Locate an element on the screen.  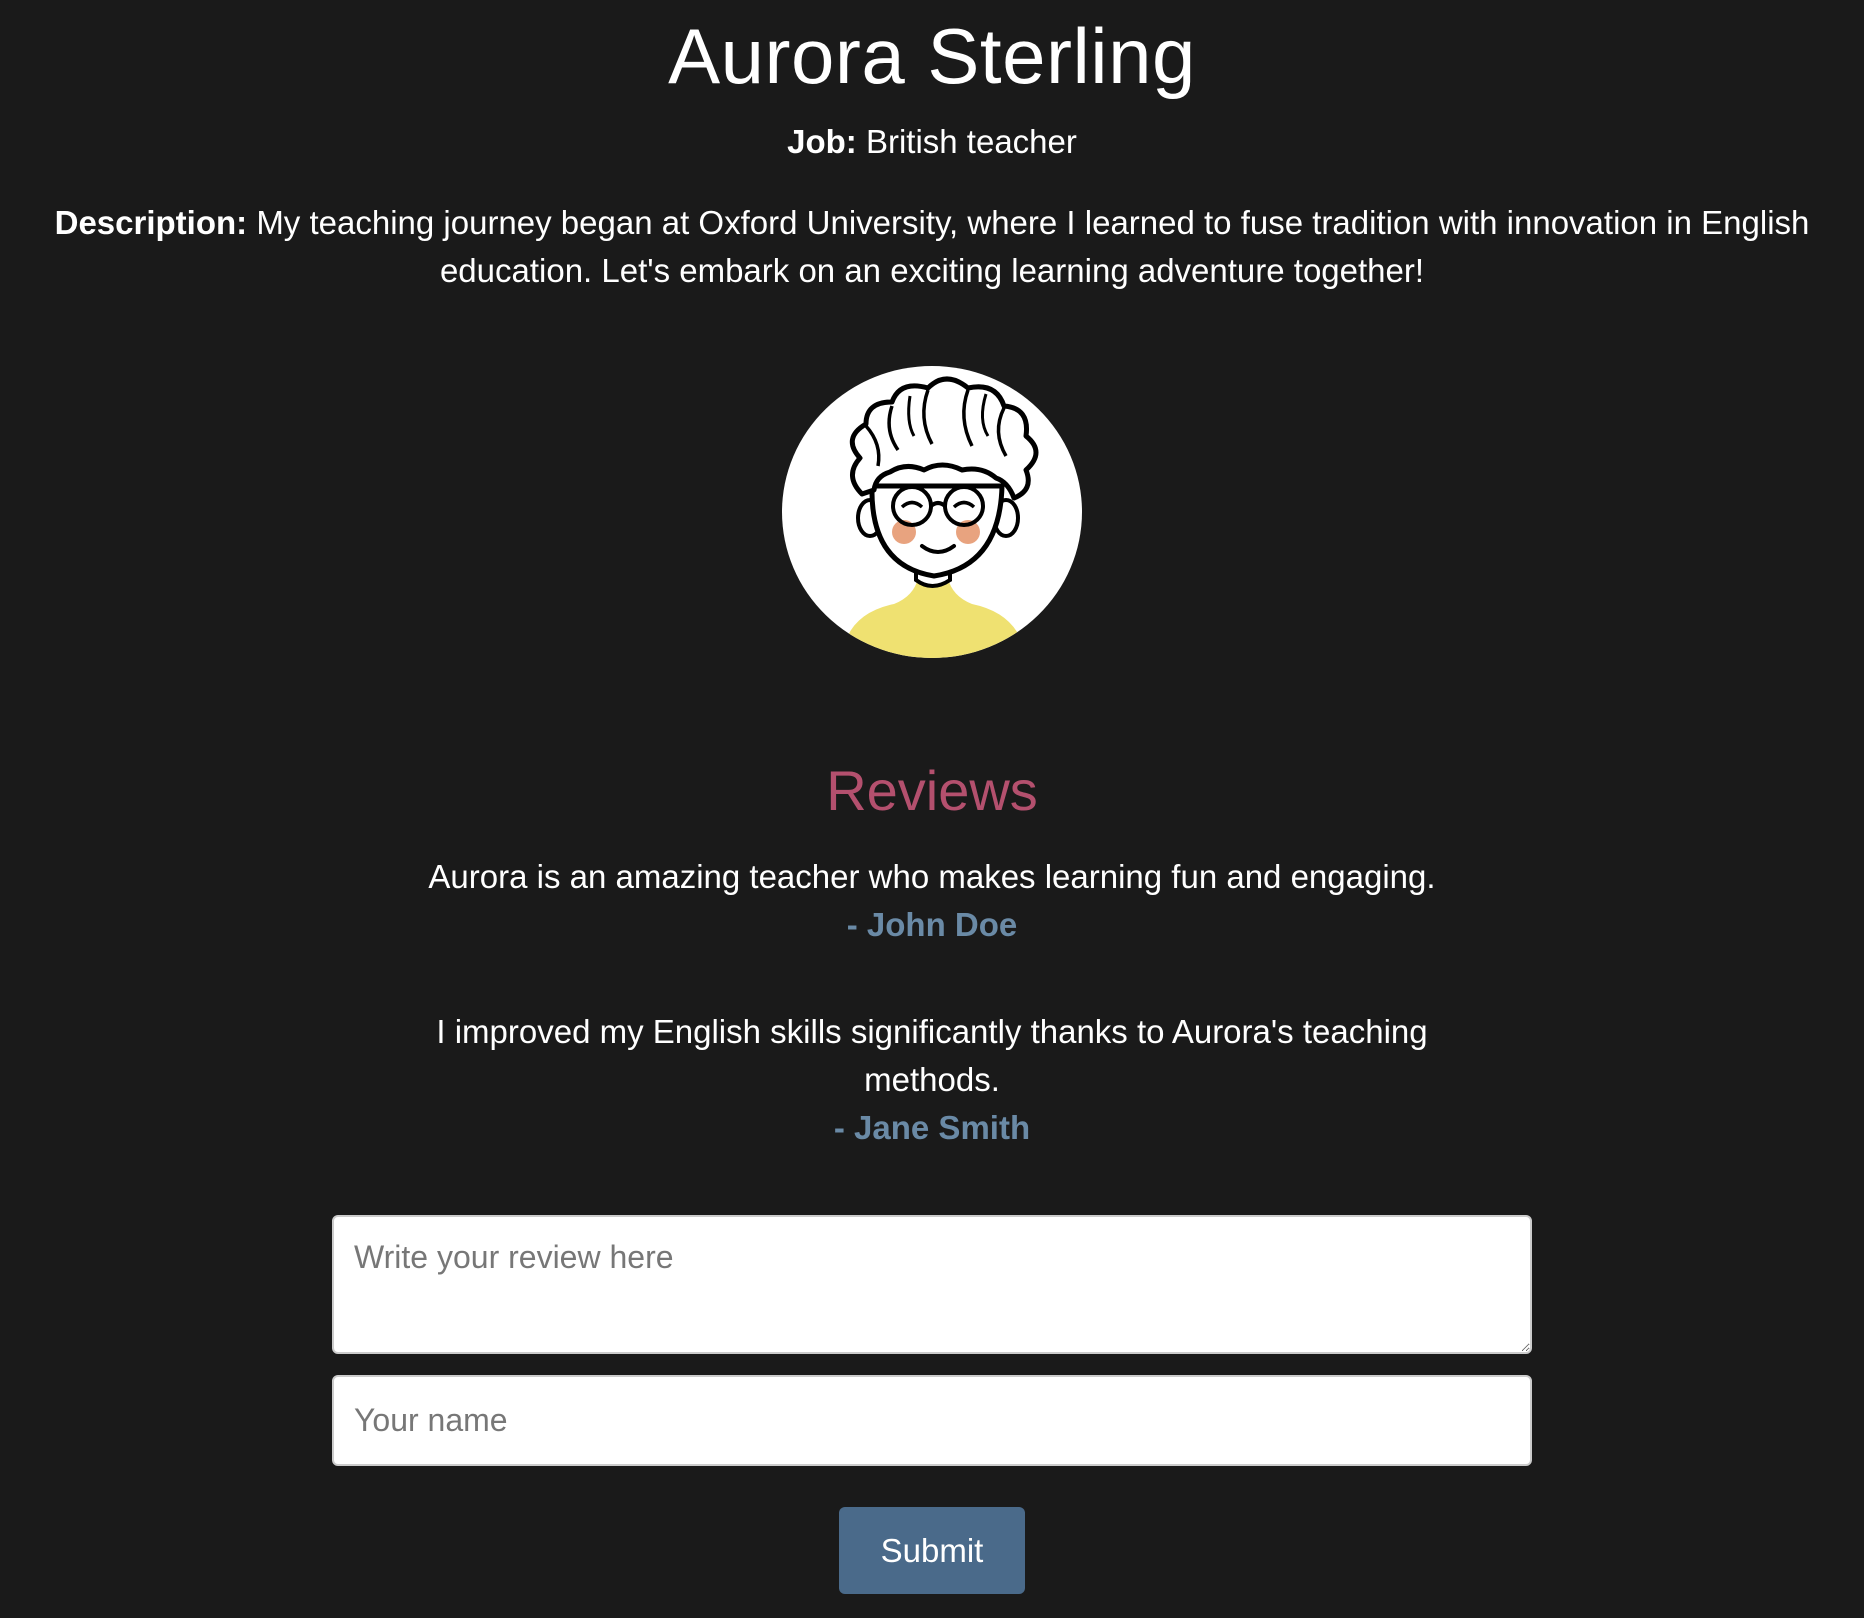
avatar is located at coordinates (932, 512).